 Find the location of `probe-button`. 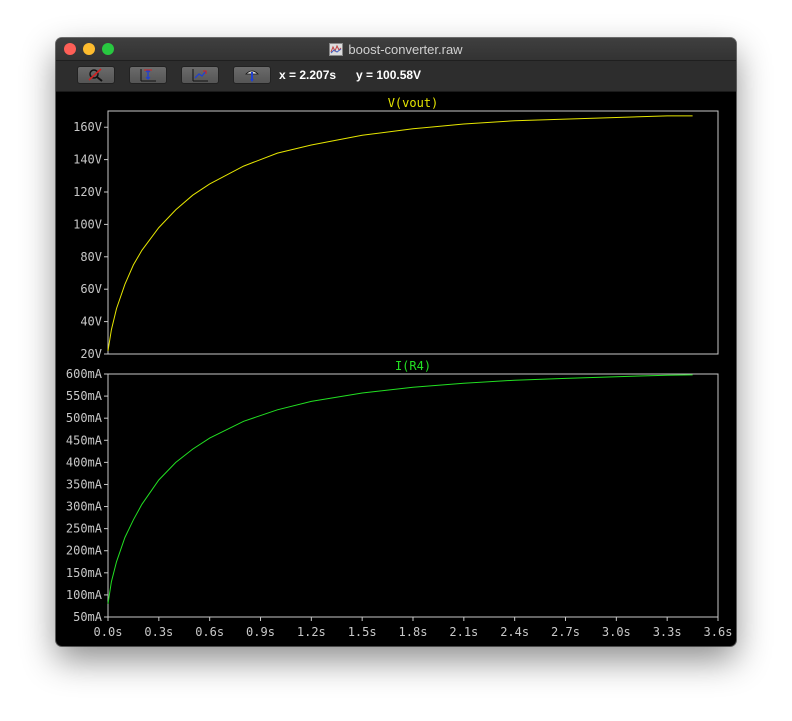

probe-button is located at coordinates (252, 75).